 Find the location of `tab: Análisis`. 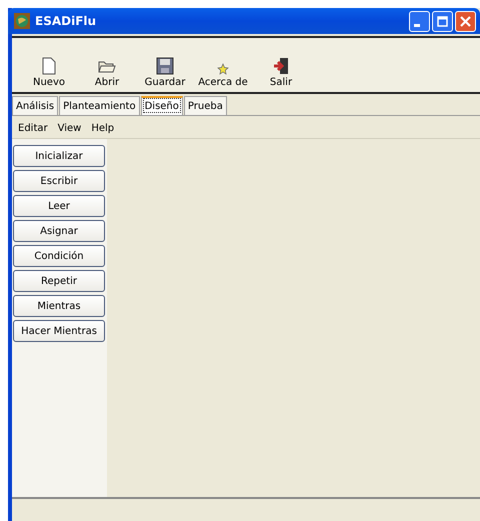

tab: Análisis is located at coordinates (35, 105).